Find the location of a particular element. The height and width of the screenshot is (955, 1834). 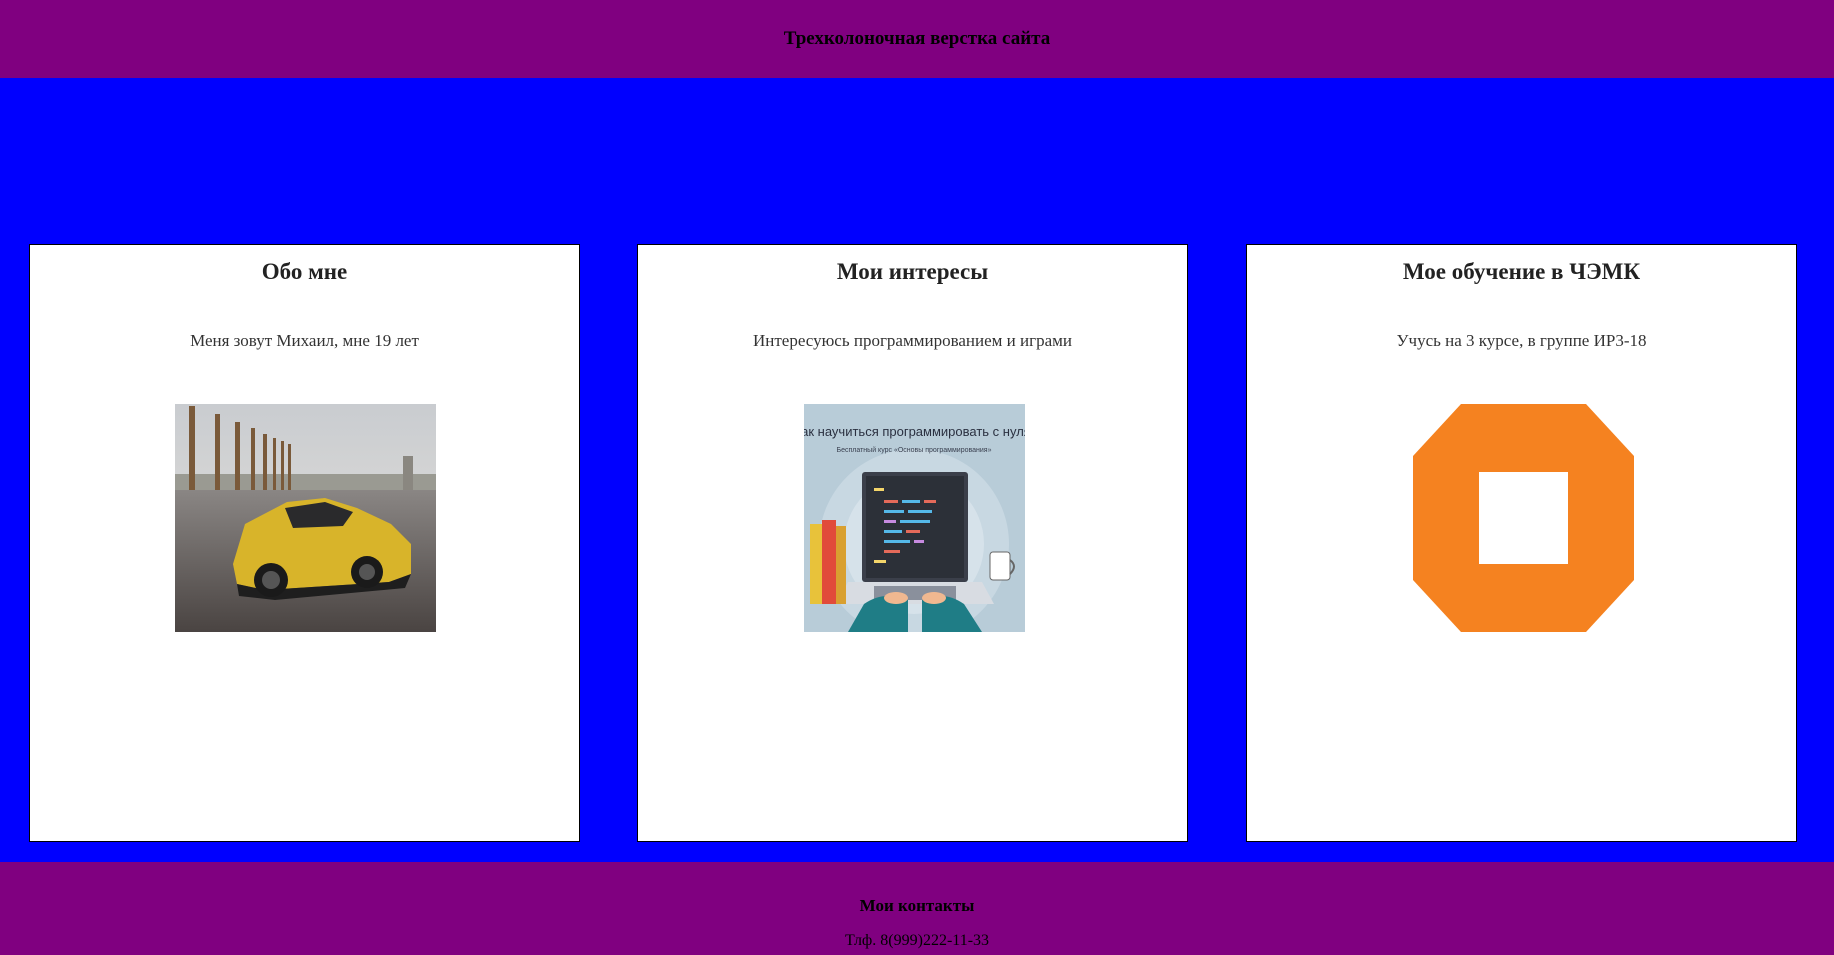

image-caption-title: Как научиться программировать с нуля! is located at coordinates (914, 431).